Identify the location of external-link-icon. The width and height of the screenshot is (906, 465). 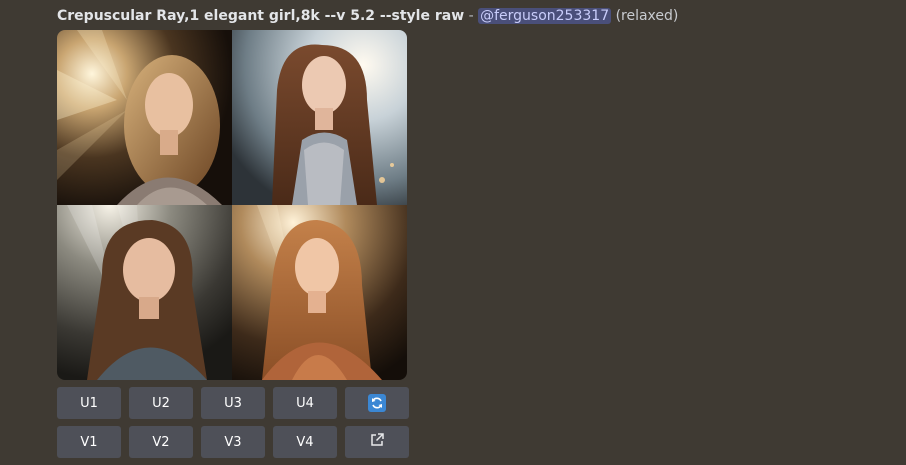
(377, 442).